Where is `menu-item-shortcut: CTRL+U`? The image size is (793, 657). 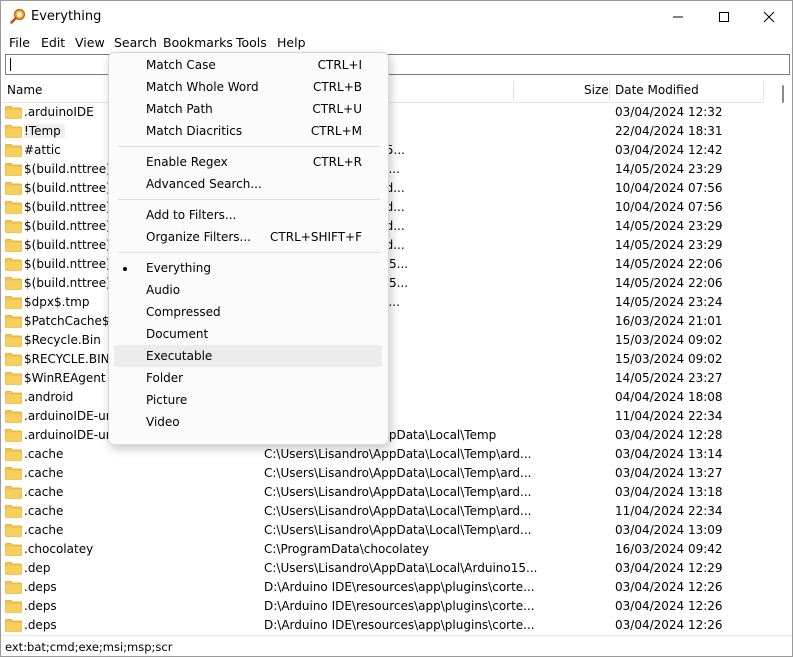
menu-item-shortcut: CTRL+U is located at coordinates (337, 109).